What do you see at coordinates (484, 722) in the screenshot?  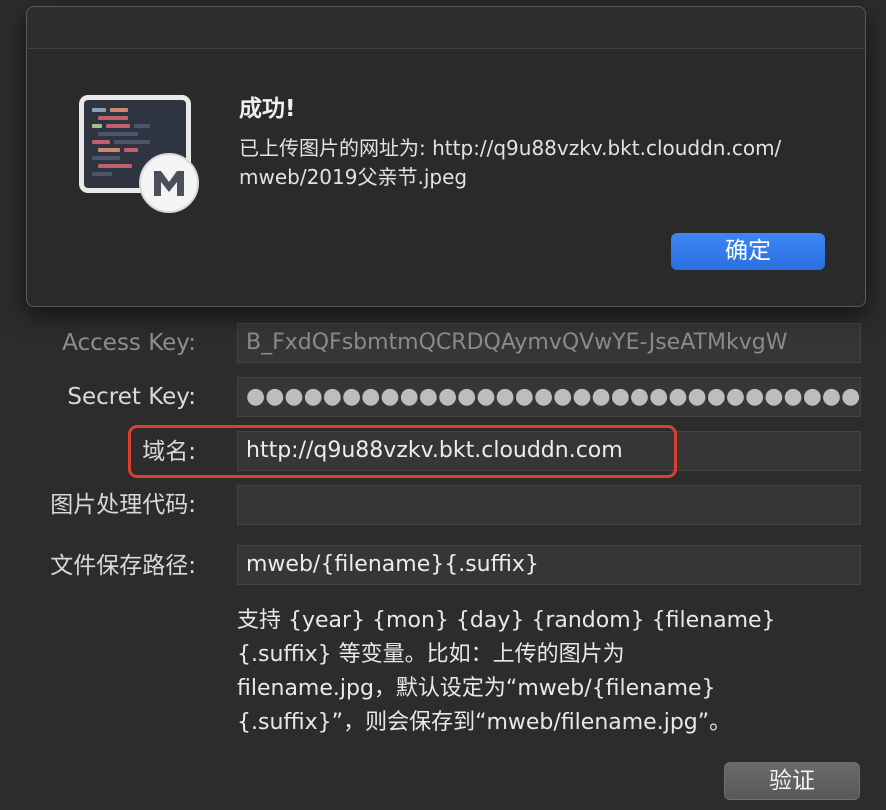 I see `hint-line: {.suffix}”，则会保存到“mweb/filename.jpg”。` at bounding box center [484, 722].